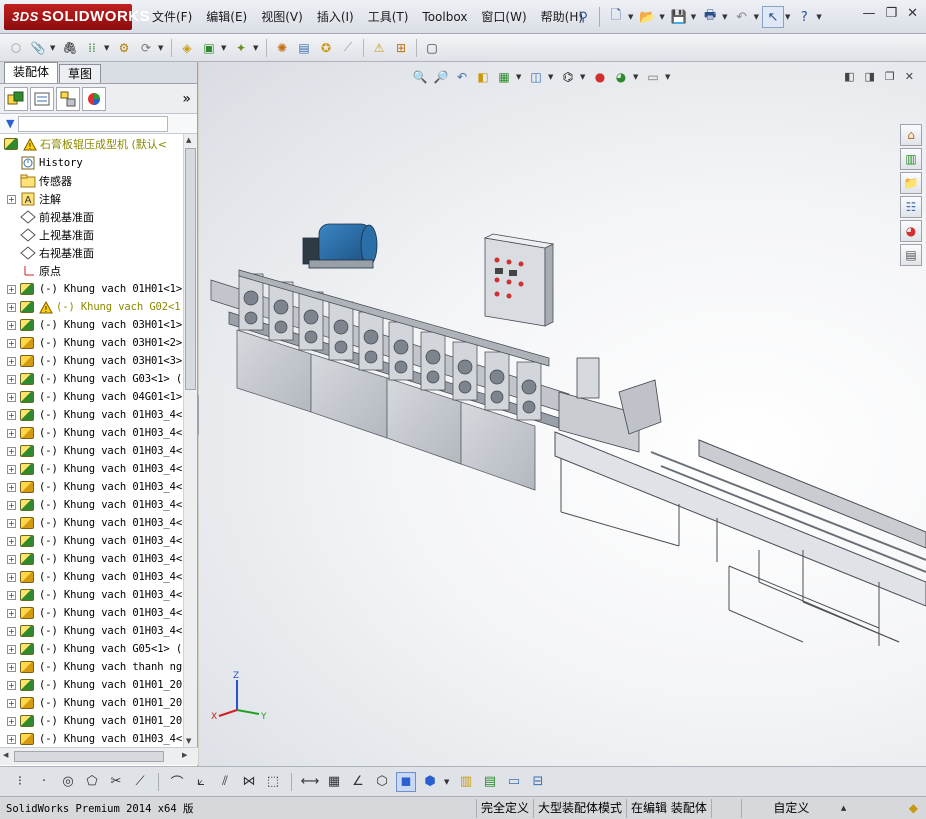  I want to click on tree-item: +! (-) Khung vach G02<1, so click(91, 307).